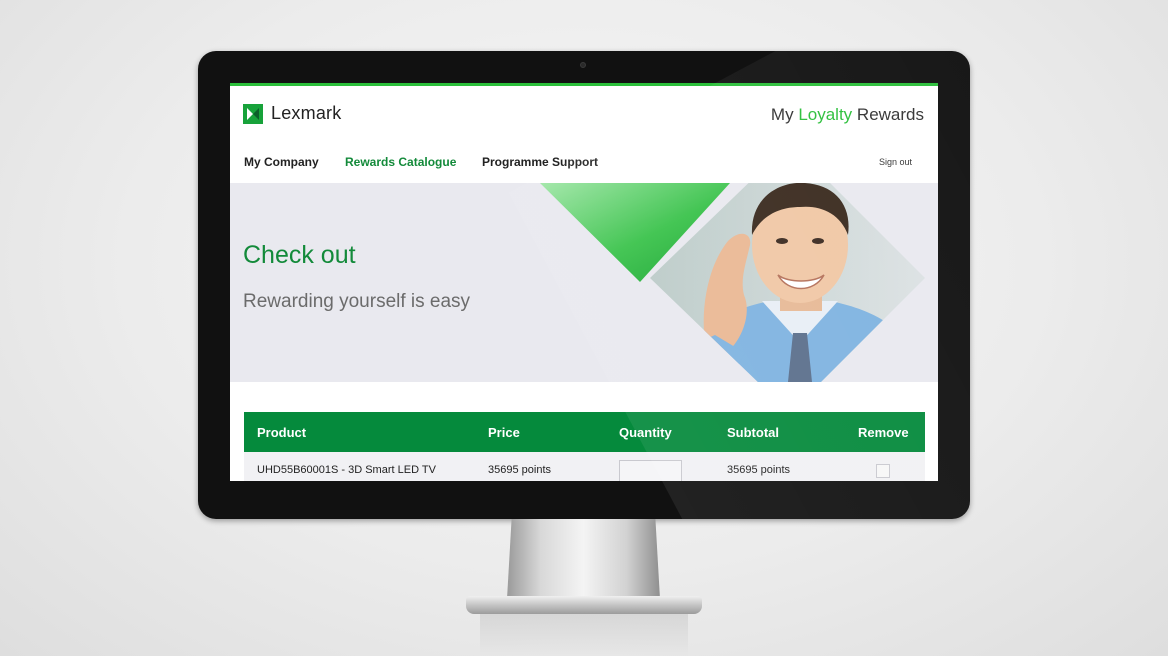 This screenshot has height=656, width=1168. I want to click on col-price: Price, so click(504, 432).